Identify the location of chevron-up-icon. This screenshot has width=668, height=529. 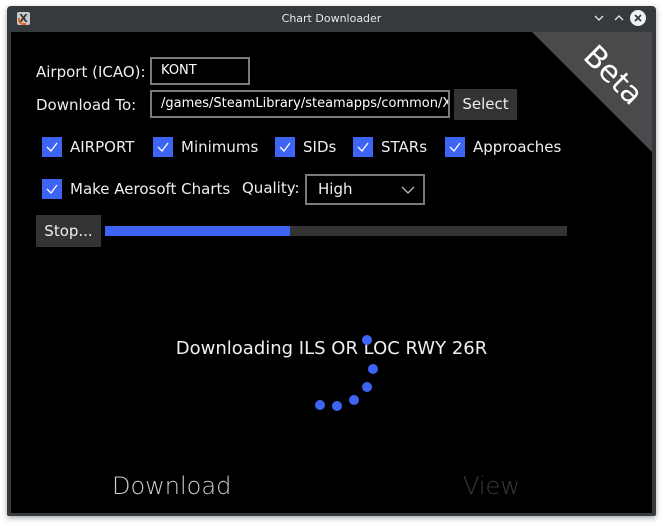
(619, 18).